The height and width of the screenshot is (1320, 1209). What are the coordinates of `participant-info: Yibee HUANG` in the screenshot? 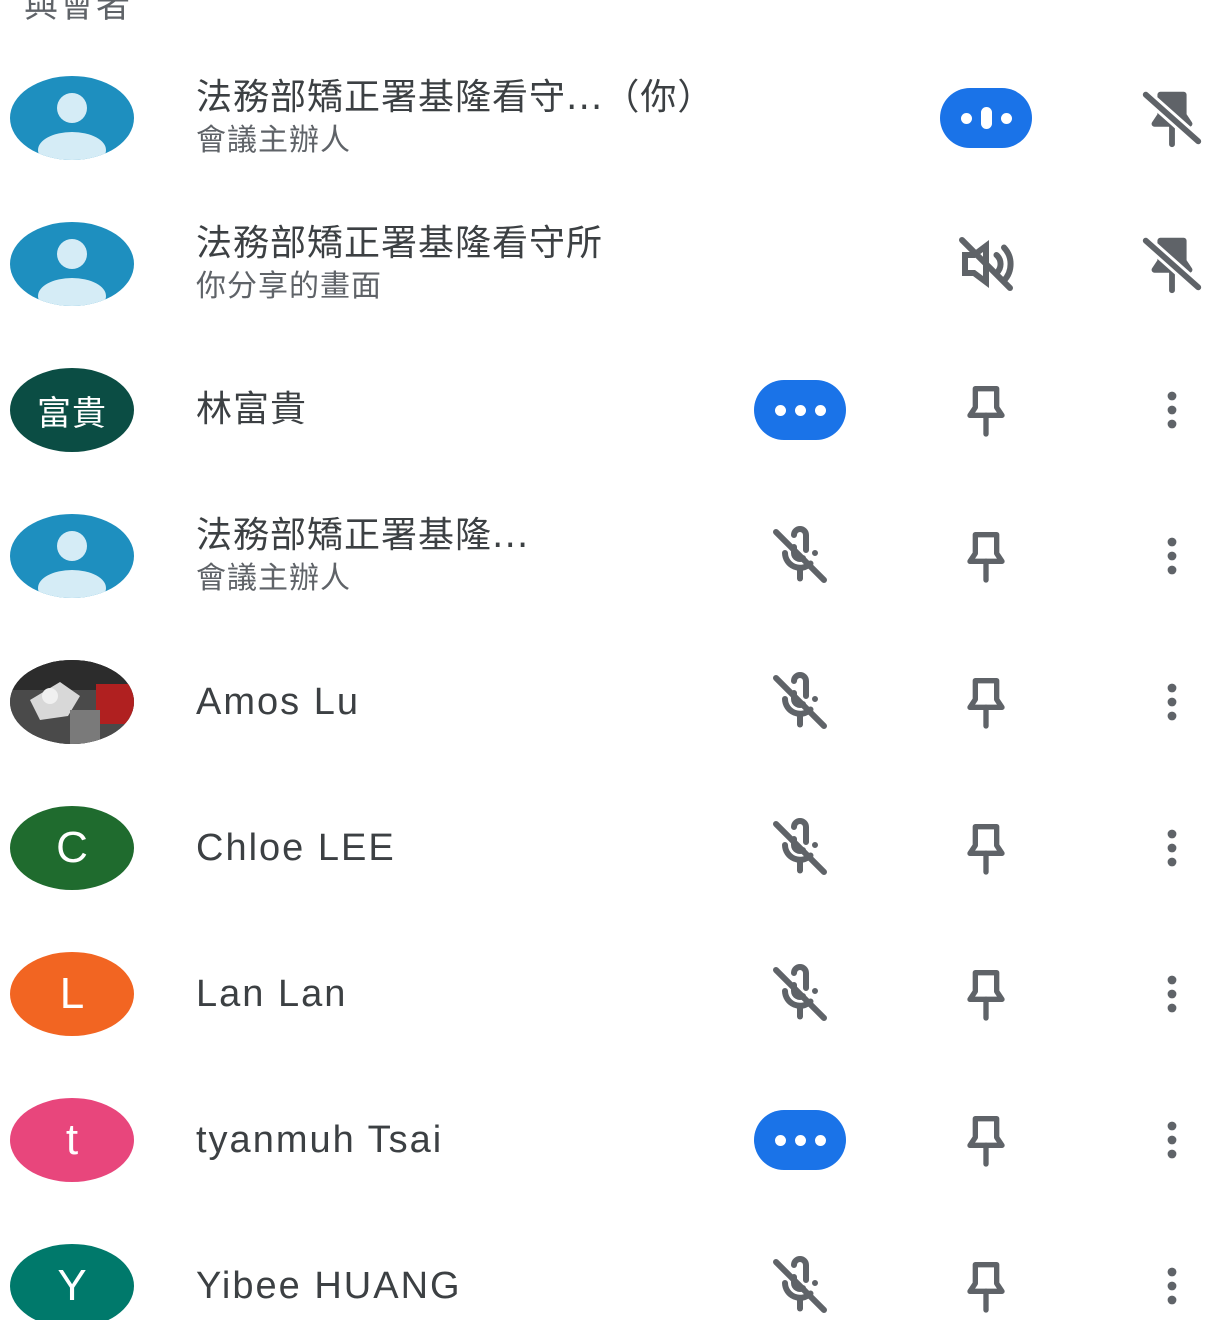 It's located at (329, 1266).